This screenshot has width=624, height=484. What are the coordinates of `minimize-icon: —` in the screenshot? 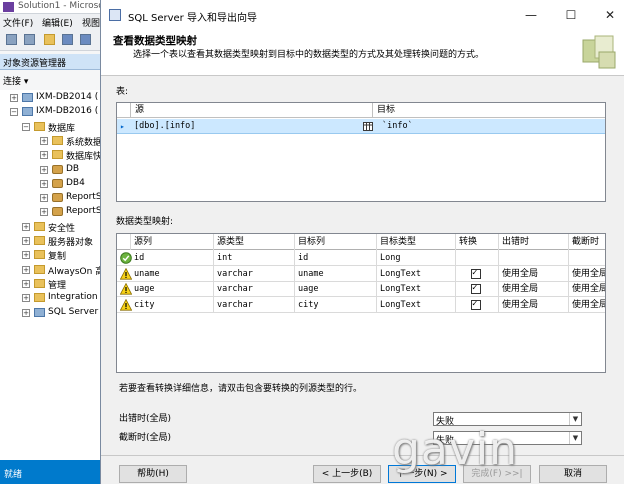 It's located at (531, 15).